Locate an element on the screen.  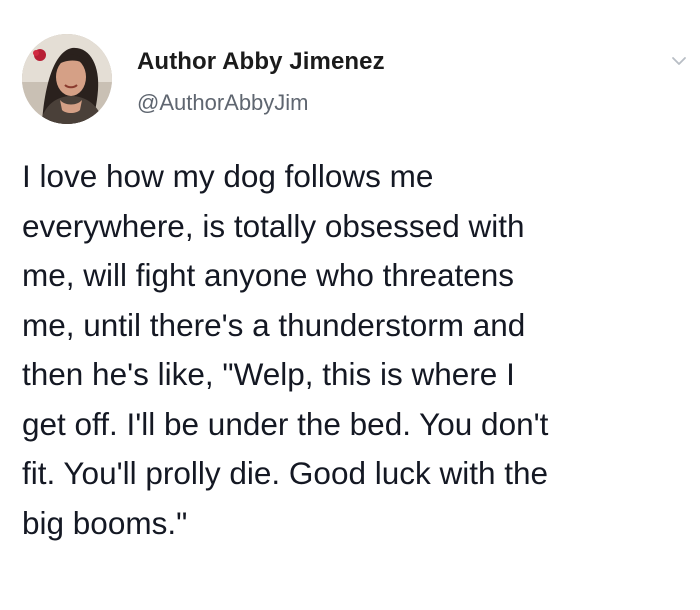
avatar is located at coordinates (67, 79).